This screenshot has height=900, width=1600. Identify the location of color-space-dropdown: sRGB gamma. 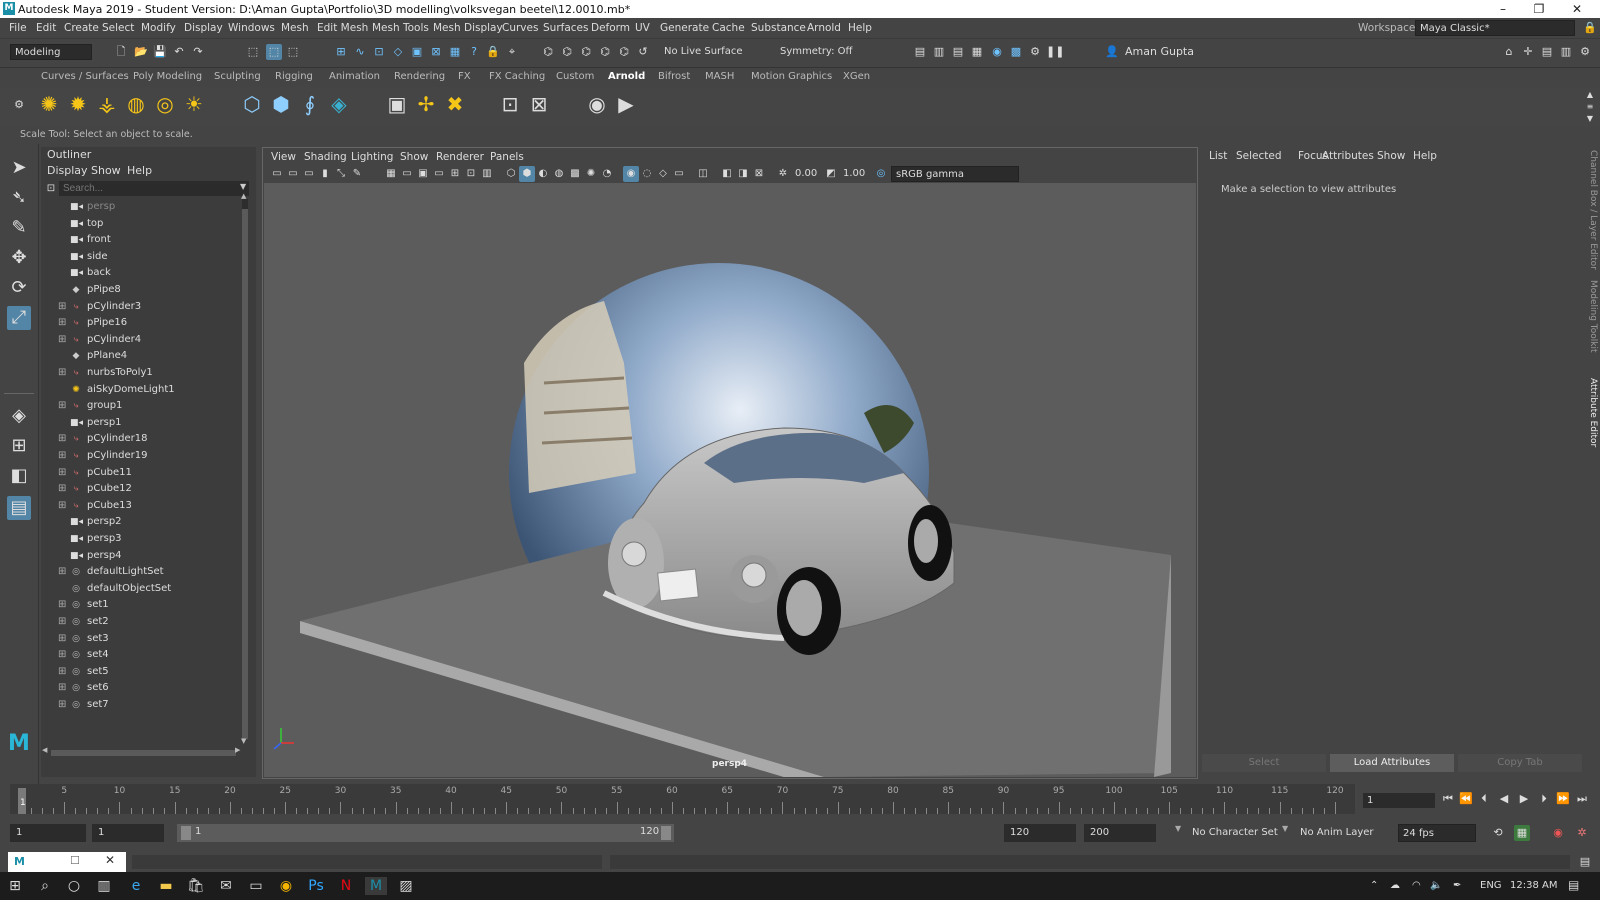
(955, 174).